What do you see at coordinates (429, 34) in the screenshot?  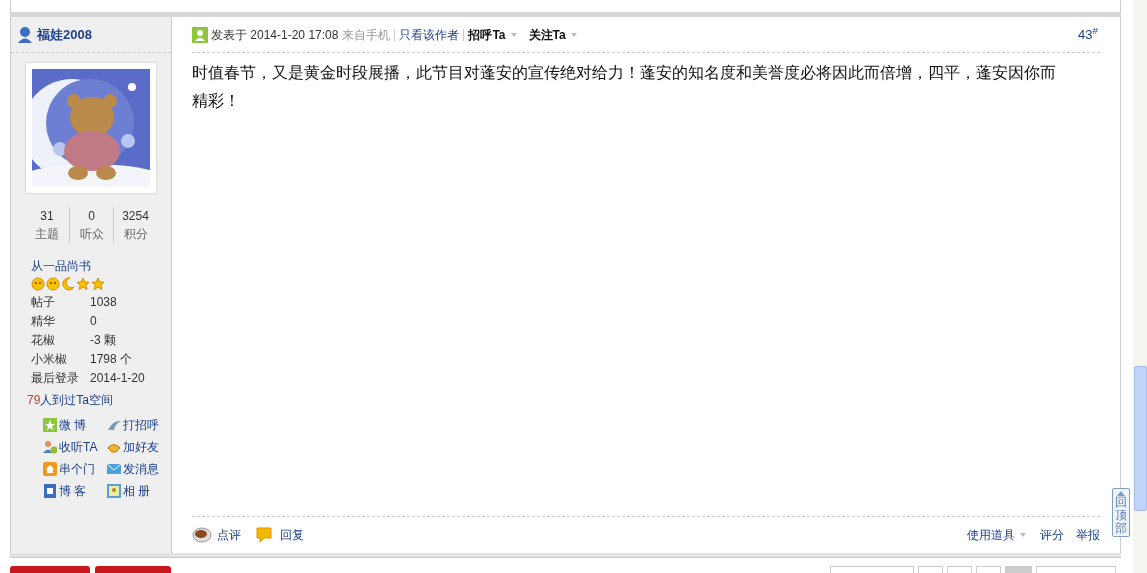 I see `author-only-link: 只看该作者` at bounding box center [429, 34].